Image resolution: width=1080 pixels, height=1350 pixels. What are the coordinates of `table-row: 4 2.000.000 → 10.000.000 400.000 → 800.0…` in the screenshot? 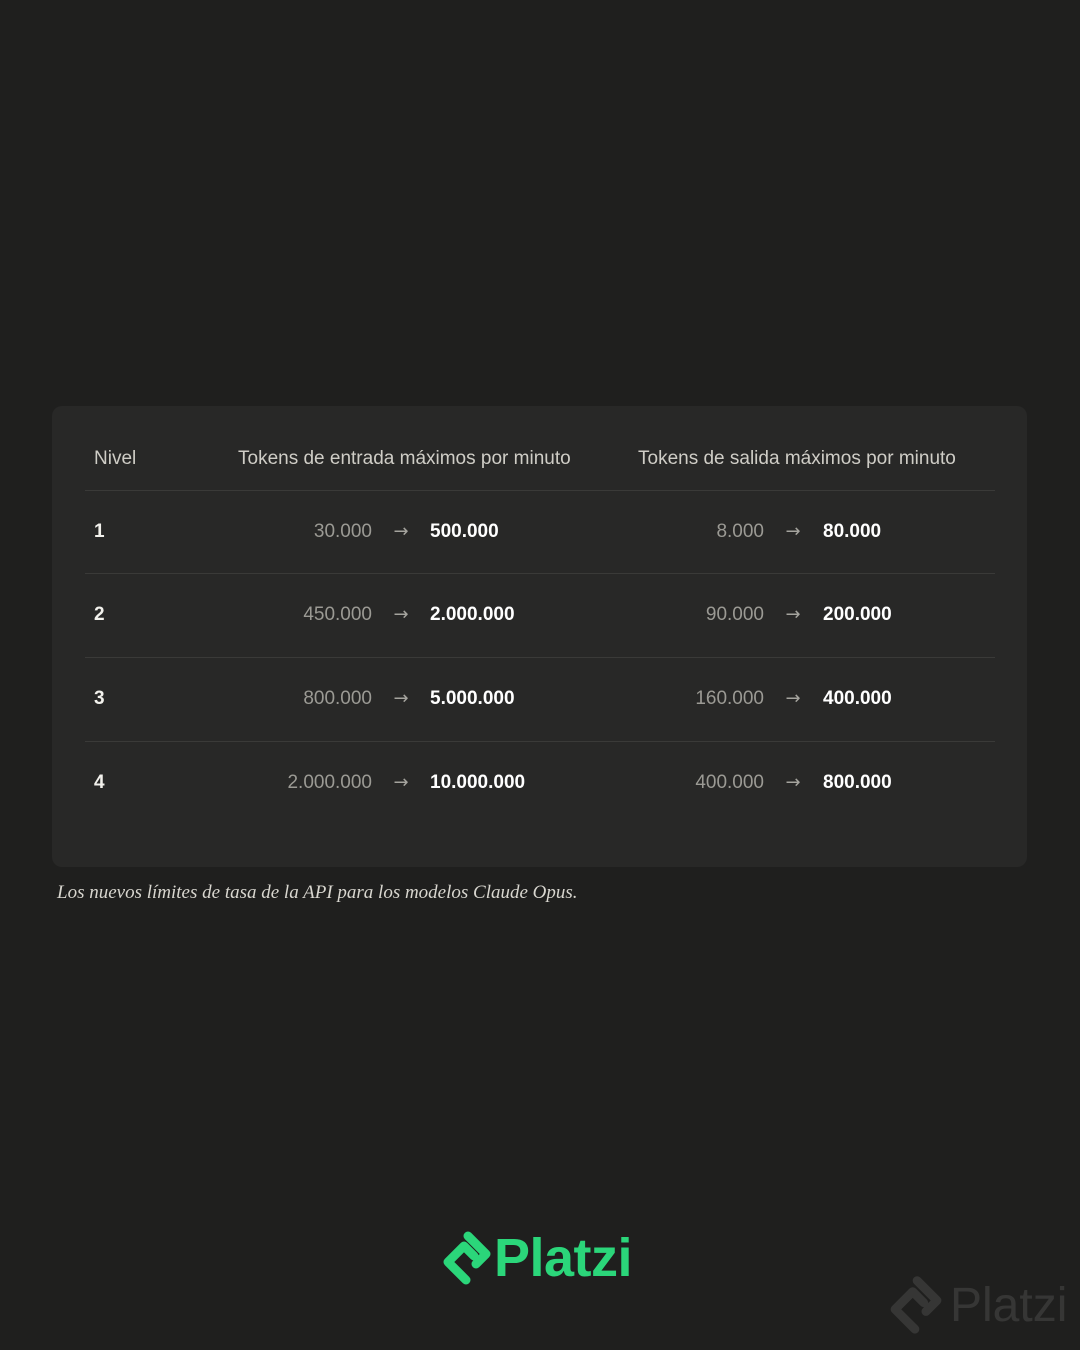 It's located at (539, 782).